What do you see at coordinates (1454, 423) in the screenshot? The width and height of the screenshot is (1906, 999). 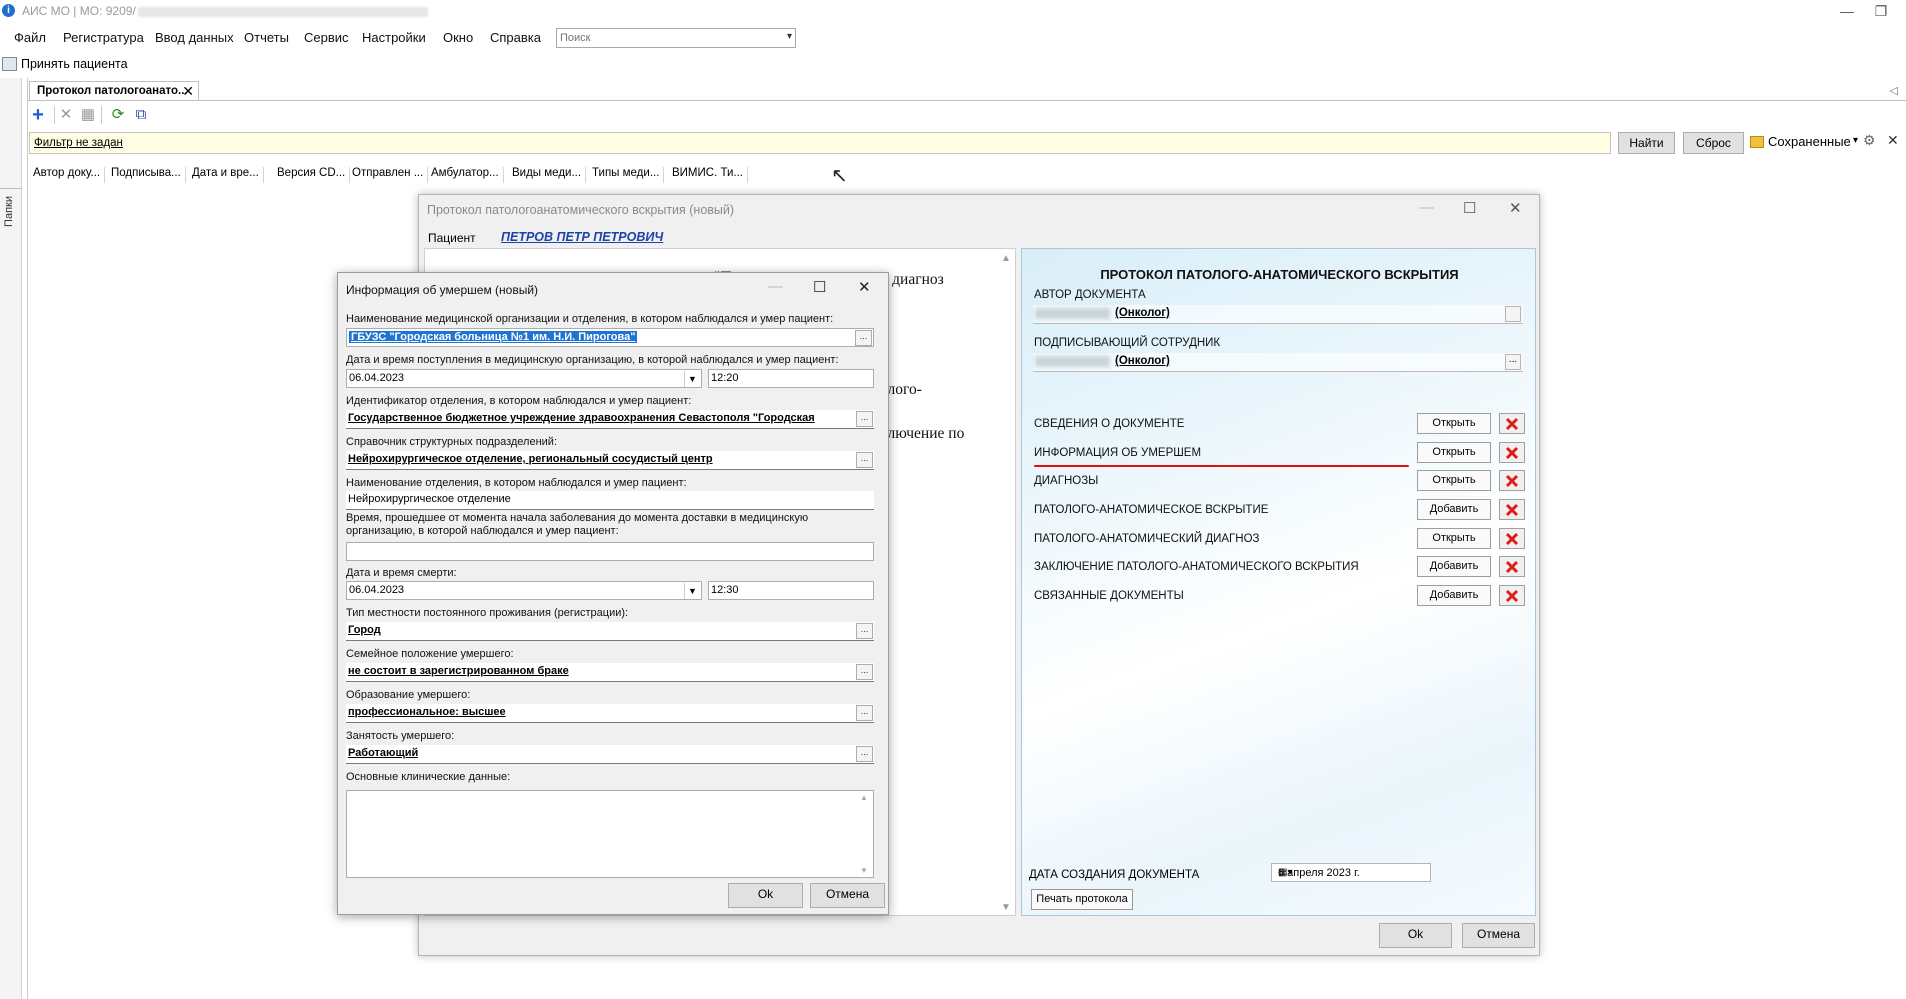 I see `open-document-info-button: Открыть` at bounding box center [1454, 423].